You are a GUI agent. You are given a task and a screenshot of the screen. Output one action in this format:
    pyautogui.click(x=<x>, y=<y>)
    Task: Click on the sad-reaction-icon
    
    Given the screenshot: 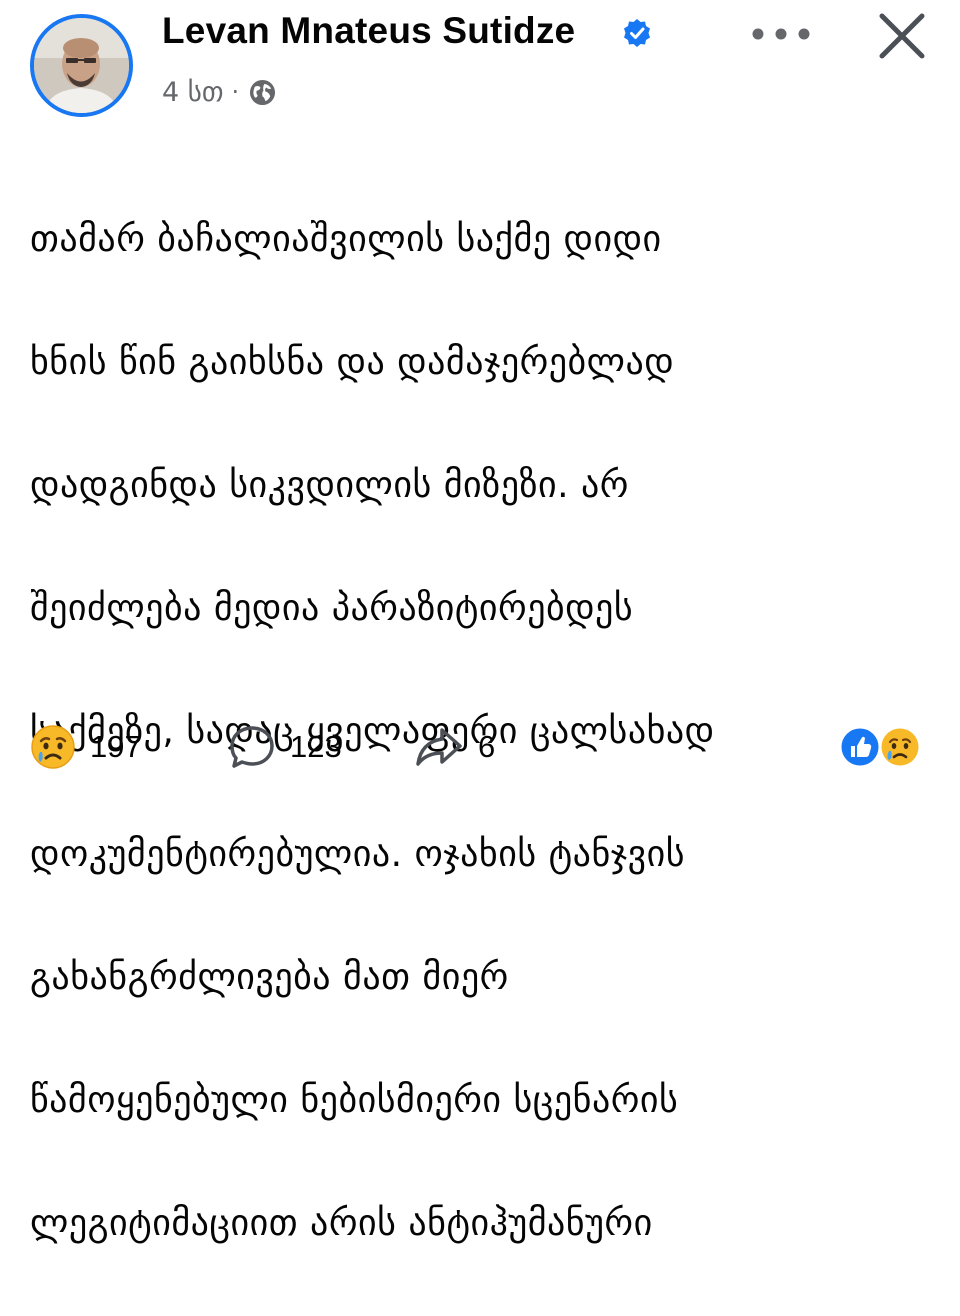 What is the action you would take?
    pyautogui.click(x=53, y=747)
    